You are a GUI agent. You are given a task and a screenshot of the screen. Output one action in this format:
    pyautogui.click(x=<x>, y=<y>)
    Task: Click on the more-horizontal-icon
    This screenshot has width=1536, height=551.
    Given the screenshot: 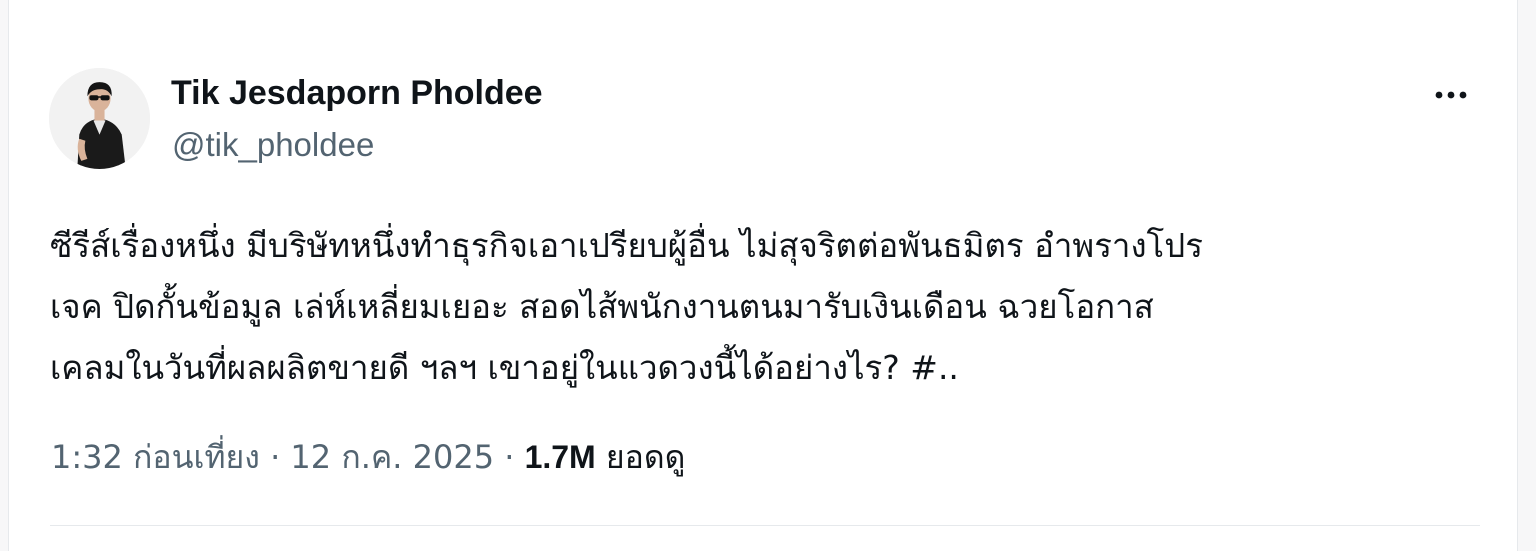 What is the action you would take?
    pyautogui.click(x=1451, y=95)
    